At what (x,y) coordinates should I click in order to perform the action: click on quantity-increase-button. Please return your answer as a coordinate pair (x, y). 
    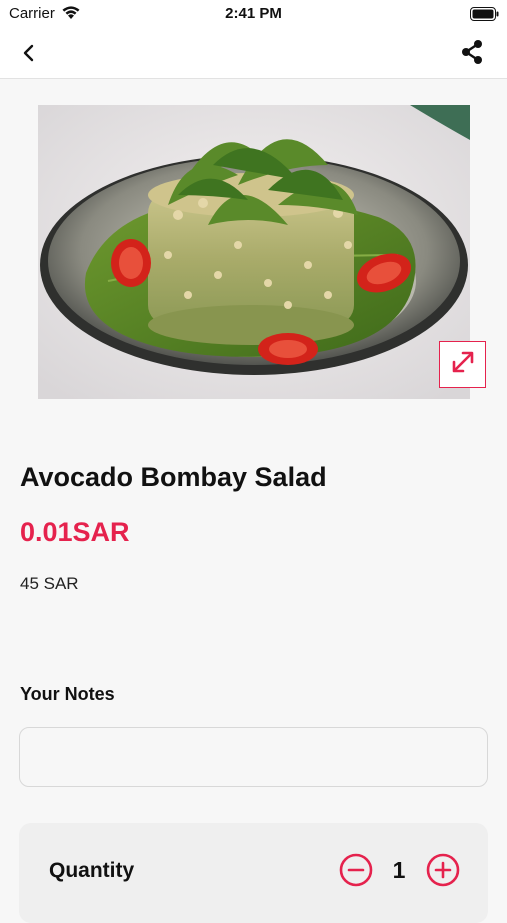
    Looking at the image, I should click on (443, 870).